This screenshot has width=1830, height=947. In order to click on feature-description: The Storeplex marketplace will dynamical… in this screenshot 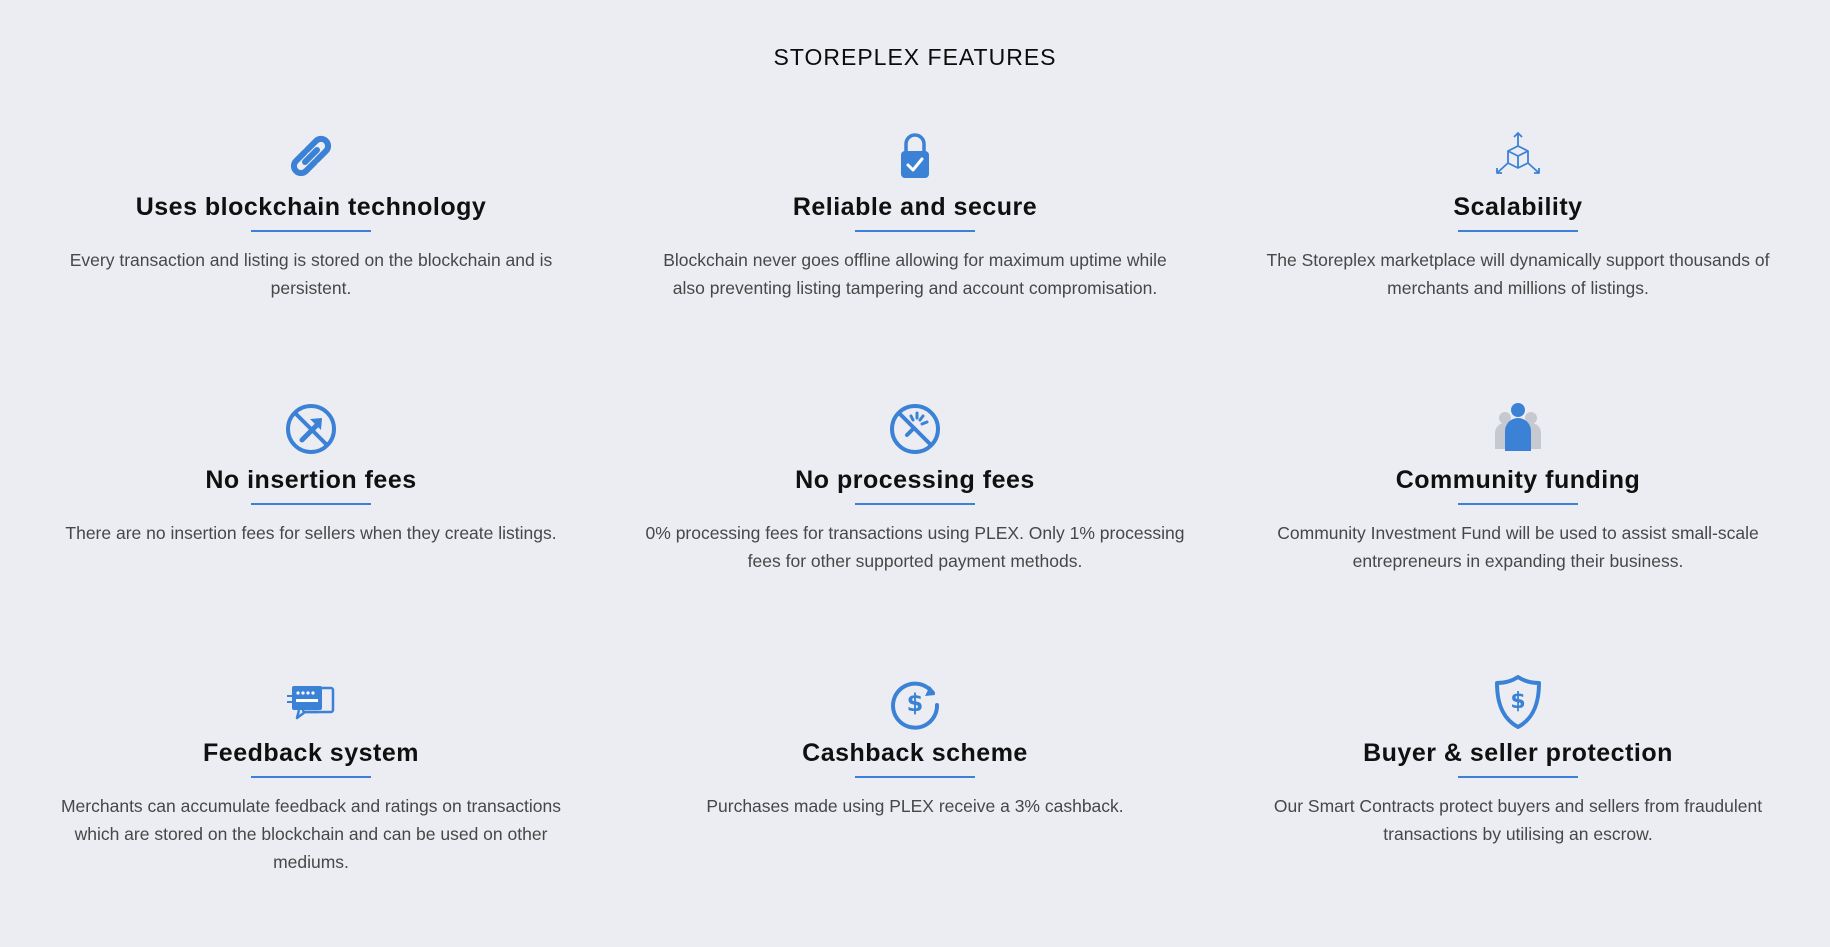, I will do `click(1518, 274)`.